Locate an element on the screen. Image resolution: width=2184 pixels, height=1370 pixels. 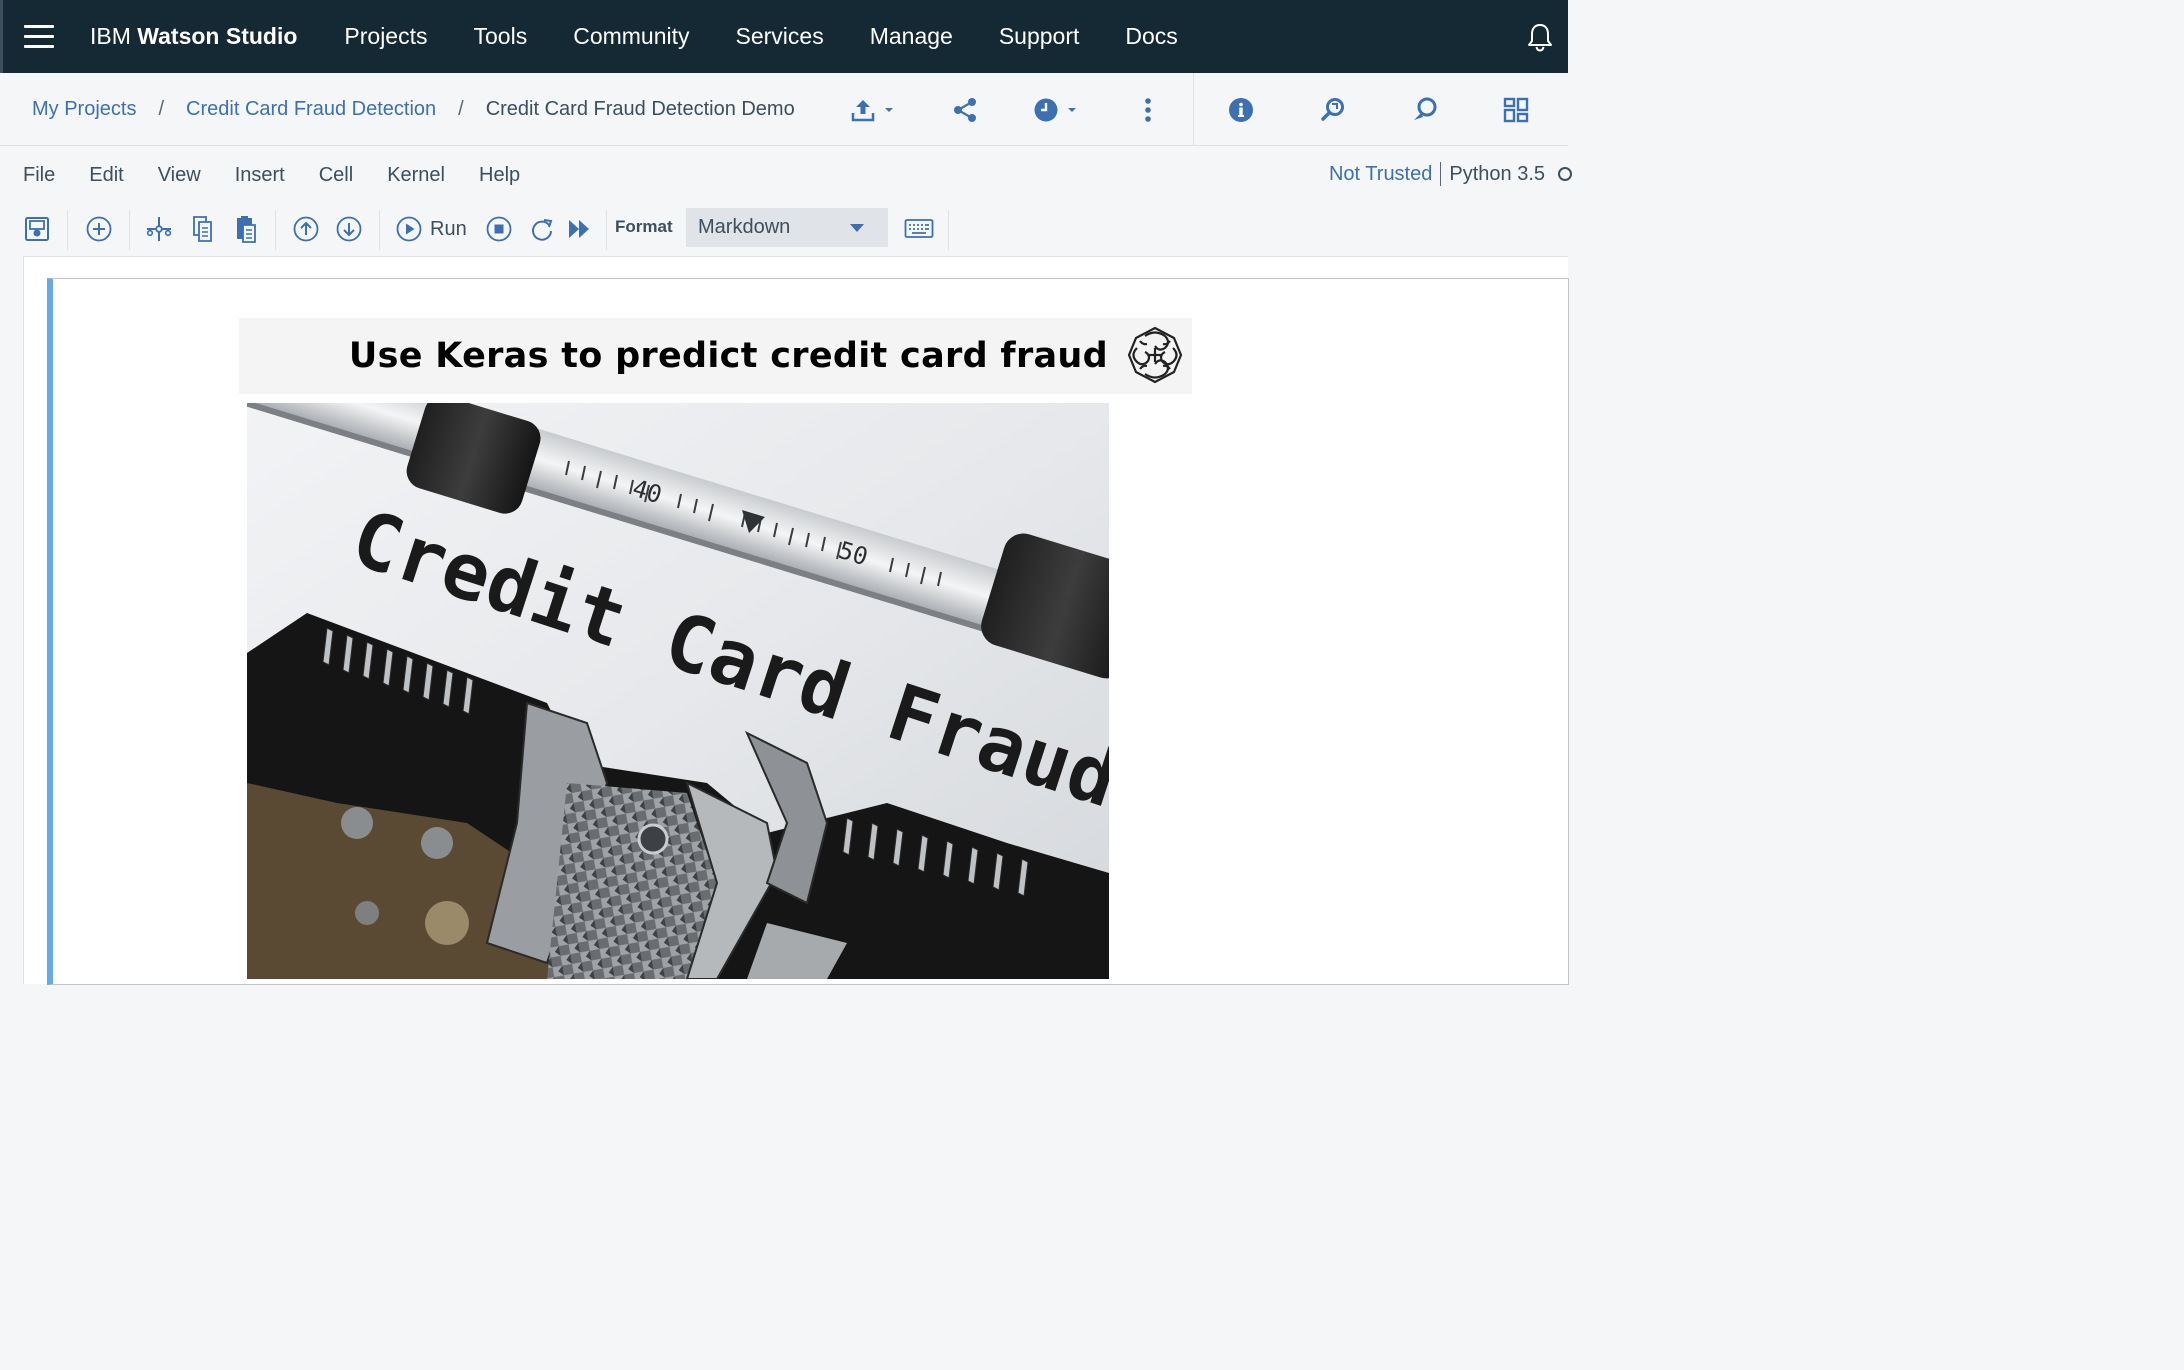
nav-services: Services is located at coordinates (780, 36).